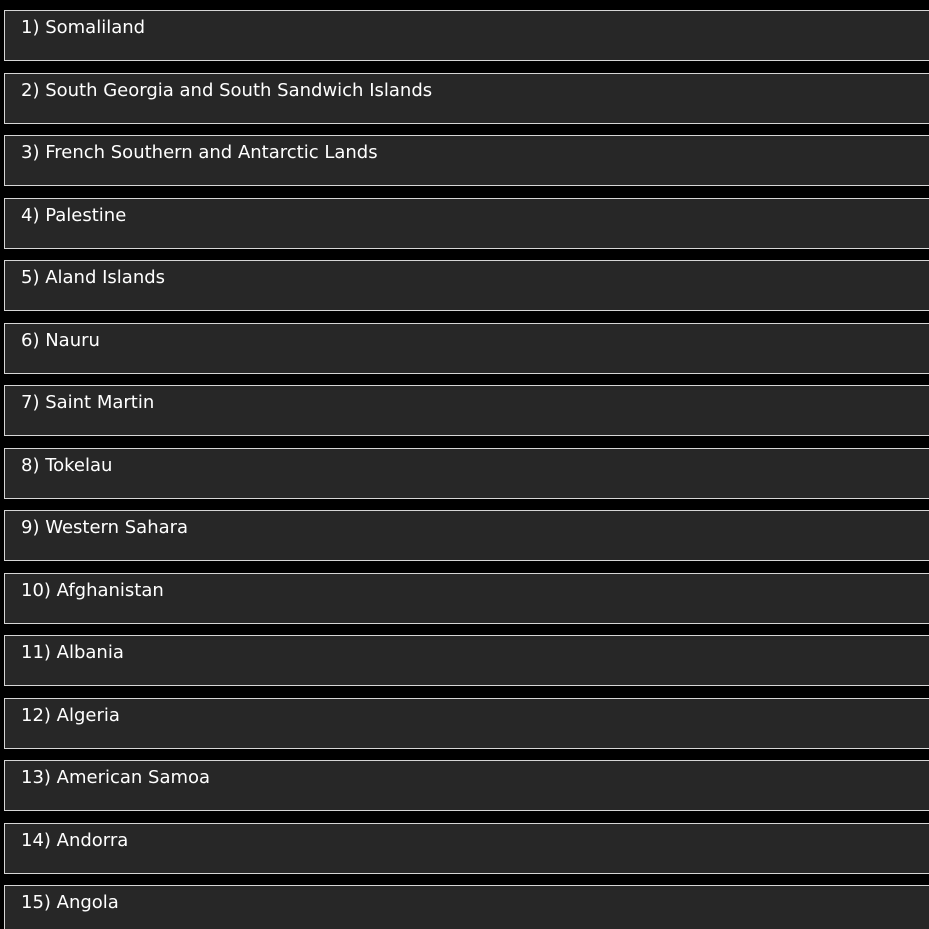 The image size is (929, 929). What do you see at coordinates (199, 152) in the screenshot?
I see `list-item-label: 3) French Southern and Antarctic Lands` at bounding box center [199, 152].